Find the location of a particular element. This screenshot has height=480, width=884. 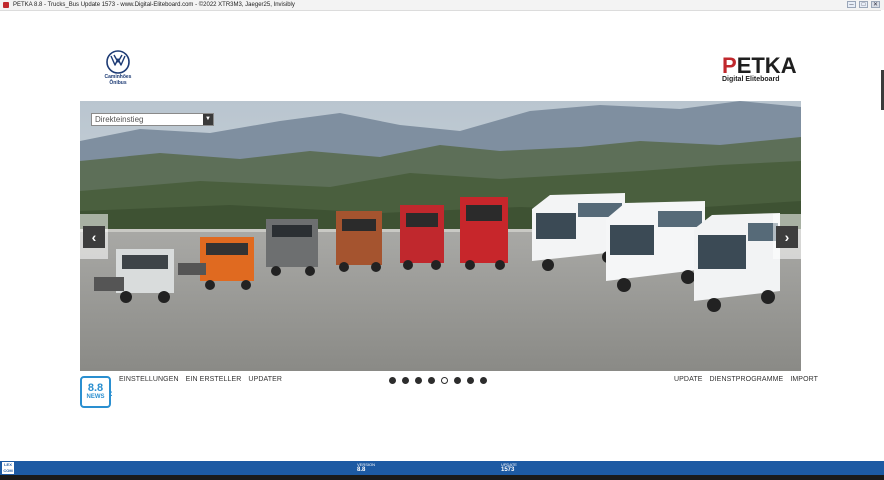

os-taskbar is located at coordinates (442, 477).